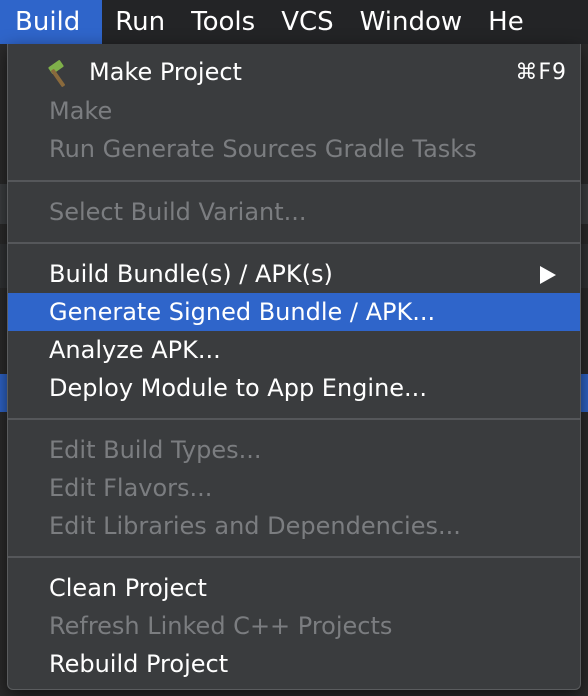  I want to click on shortcut-label: ⌘F9, so click(541, 72).